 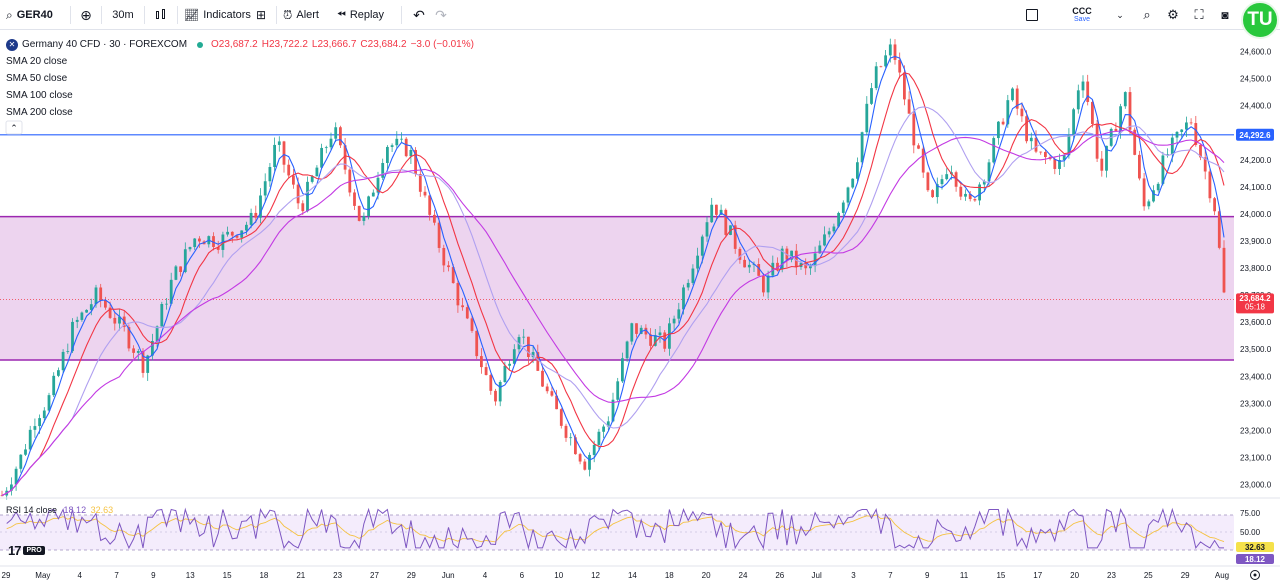 What do you see at coordinates (1256, 241) in the screenshot?
I see `price-tick-label: 23,900.0` at bounding box center [1256, 241].